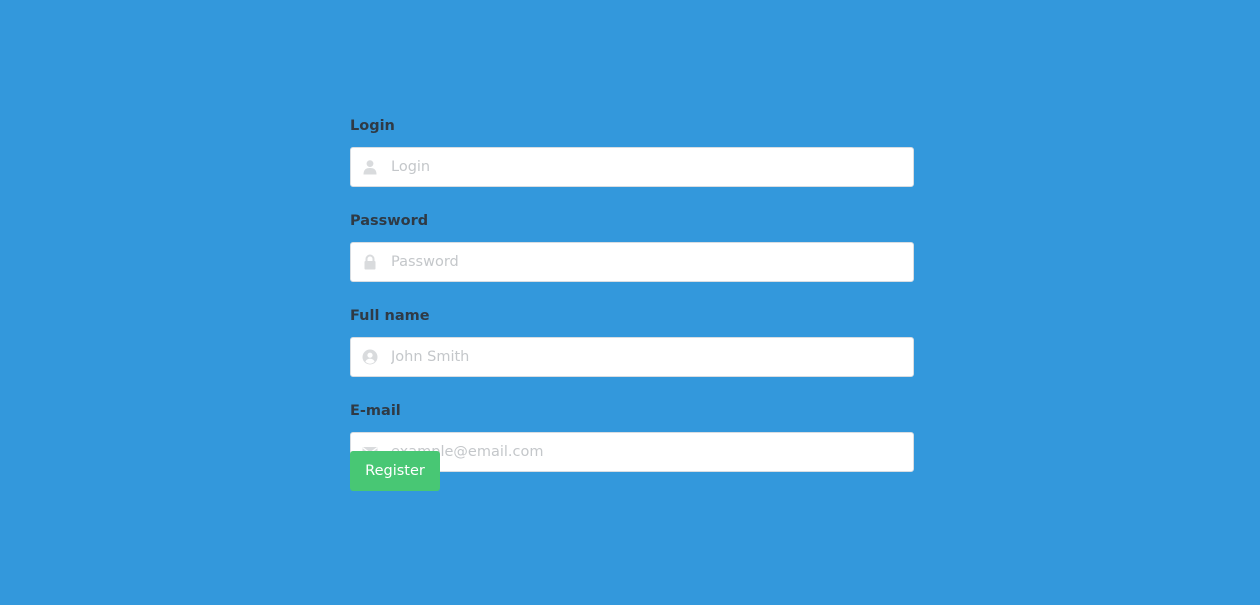  What do you see at coordinates (372, 126) in the screenshot?
I see `login-label: Login` at bounding box center [372, 126].